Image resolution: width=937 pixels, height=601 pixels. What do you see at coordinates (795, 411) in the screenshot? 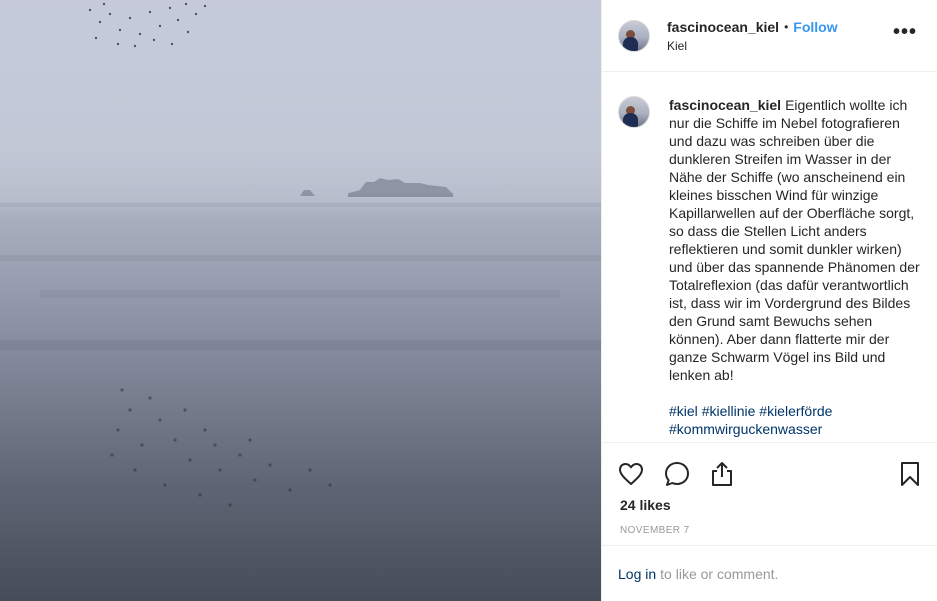
I see `hashtag-link: #kielerförde` at bounding box center [795, 411].